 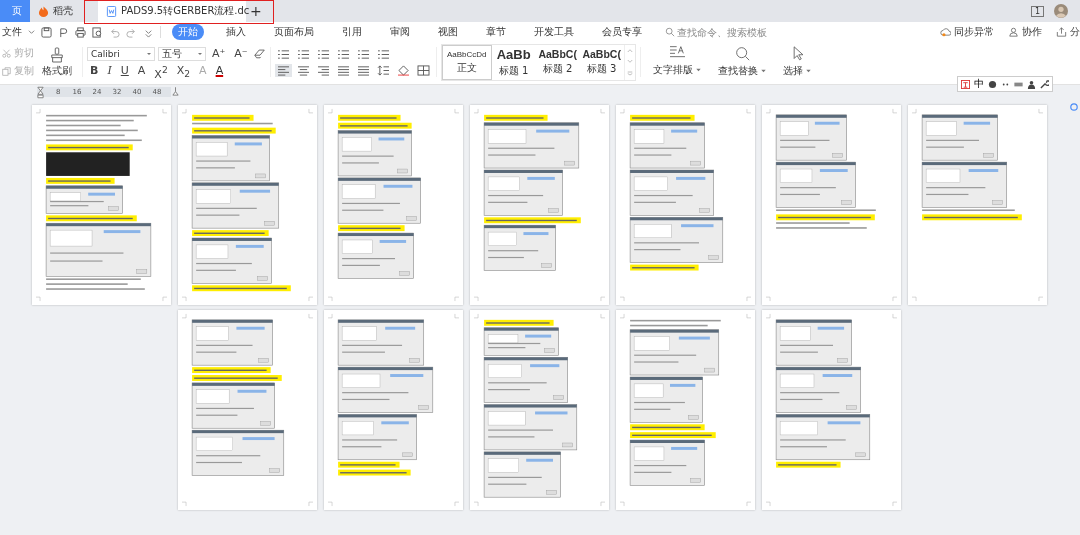 I want to click on window-count: 1, so click(x=1037, y=11).